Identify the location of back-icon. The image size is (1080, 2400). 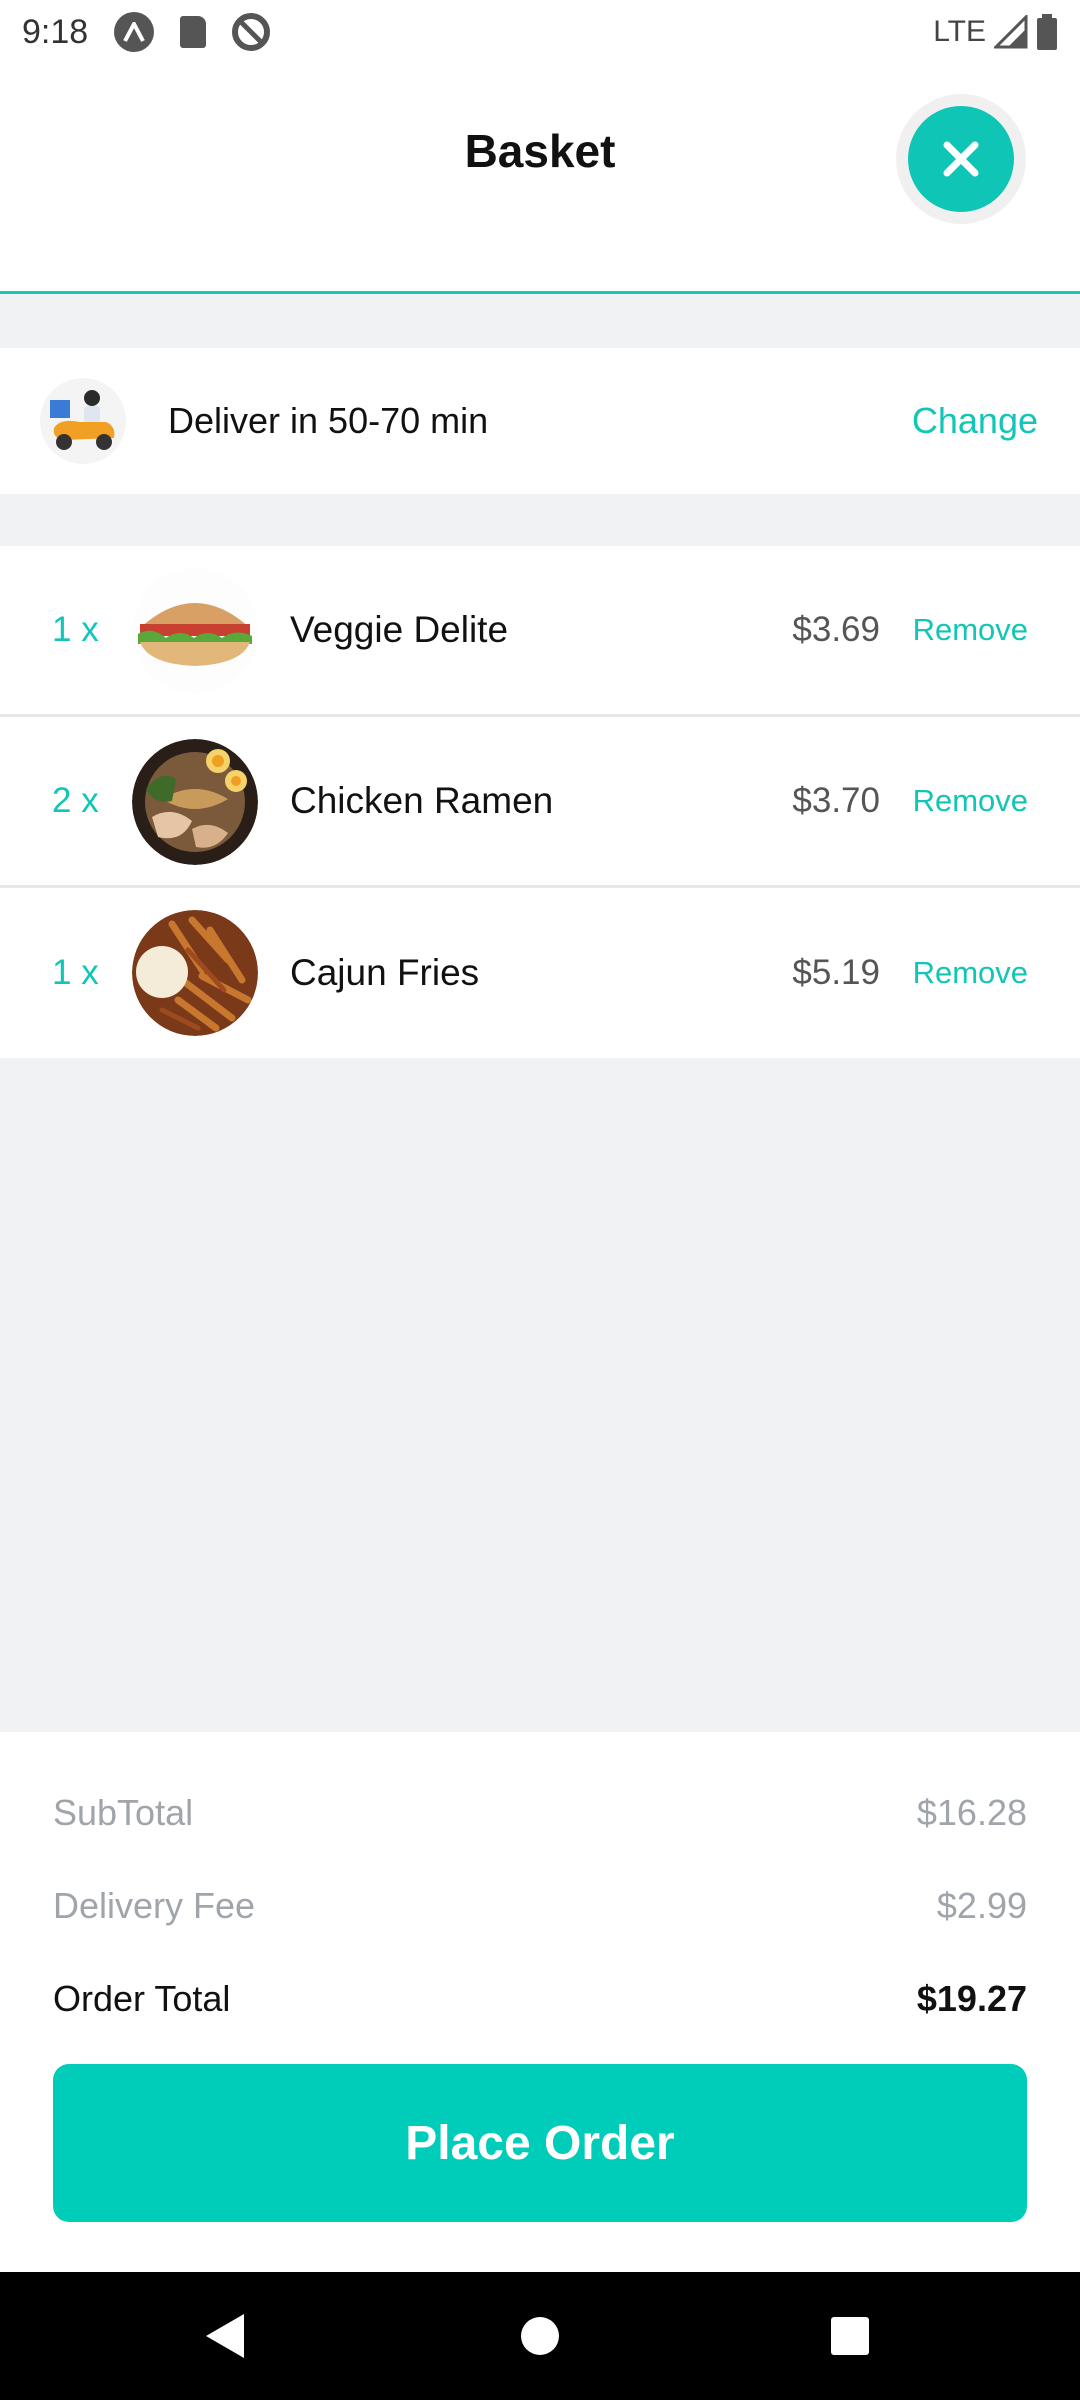
(225, 2336).